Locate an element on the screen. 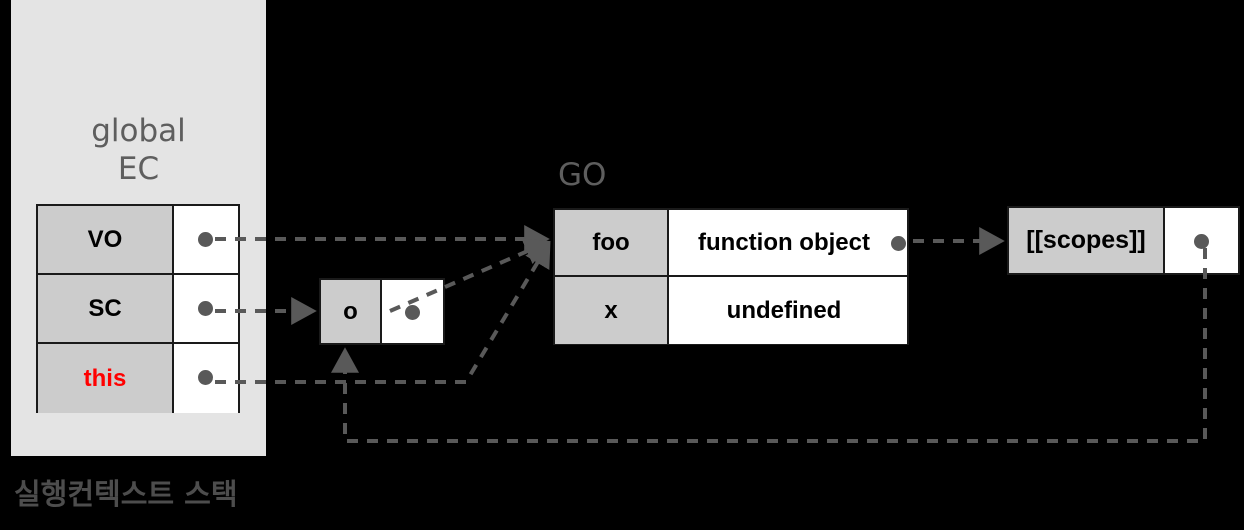 The image size is (1244, 530). scopes-value is located at coordinates (1201, 240).